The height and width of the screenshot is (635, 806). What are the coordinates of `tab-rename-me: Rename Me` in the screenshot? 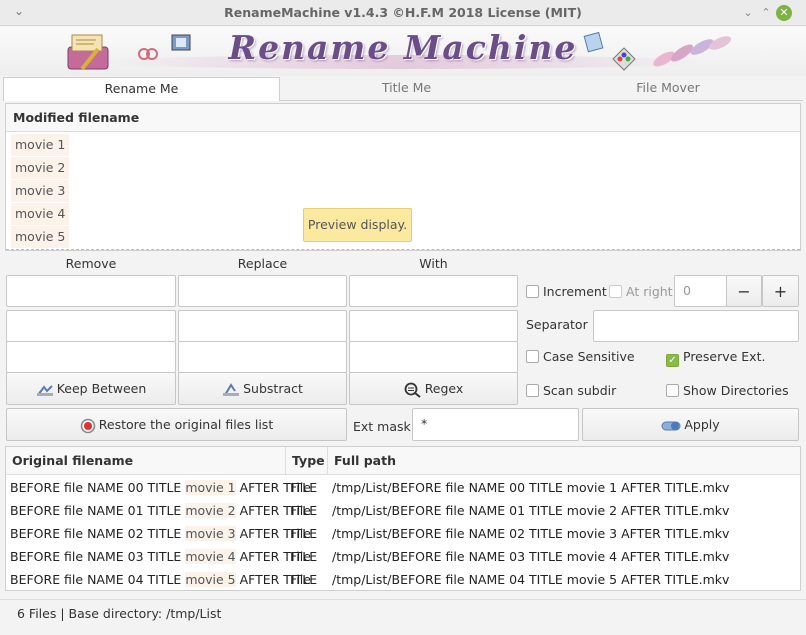 It's located at (141, 89).